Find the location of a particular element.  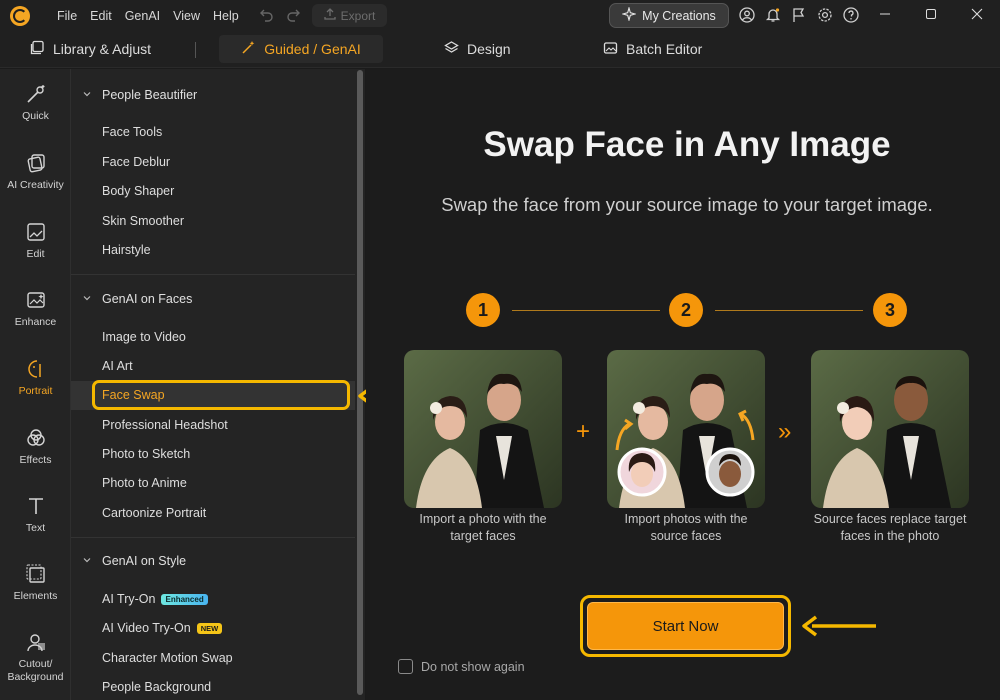

enhance-icon is located at coordinates (36, 300).